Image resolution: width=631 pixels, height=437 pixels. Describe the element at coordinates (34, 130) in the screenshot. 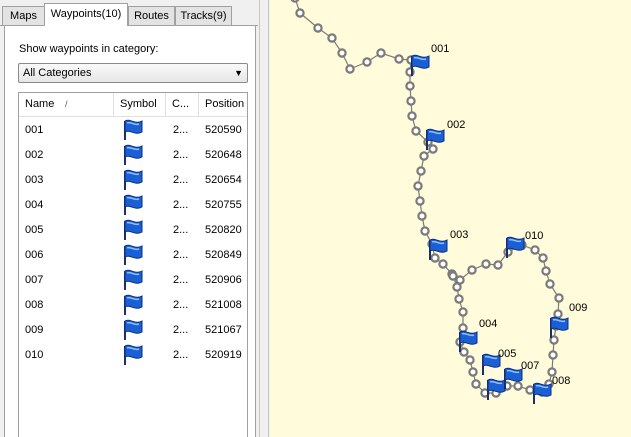

I see `waypoint-name: 001` at that location.